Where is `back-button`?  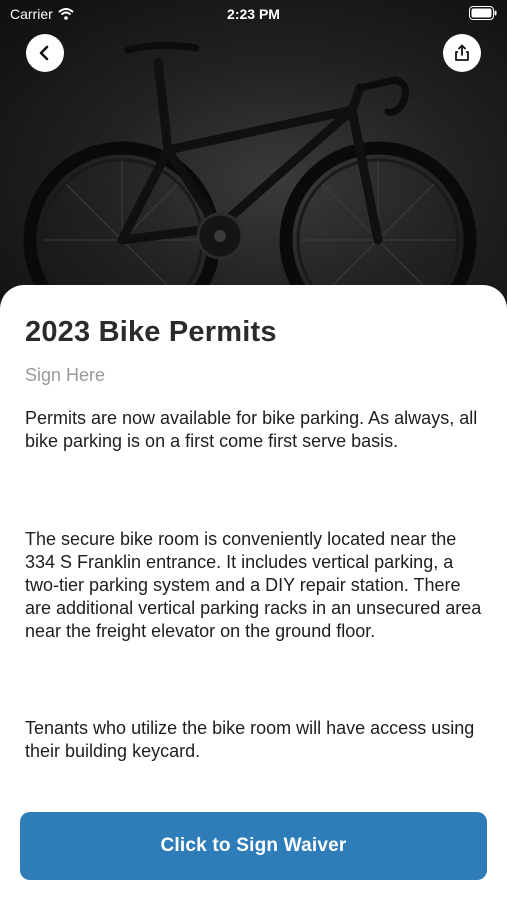
back-button is located at coordinates (45, 53).